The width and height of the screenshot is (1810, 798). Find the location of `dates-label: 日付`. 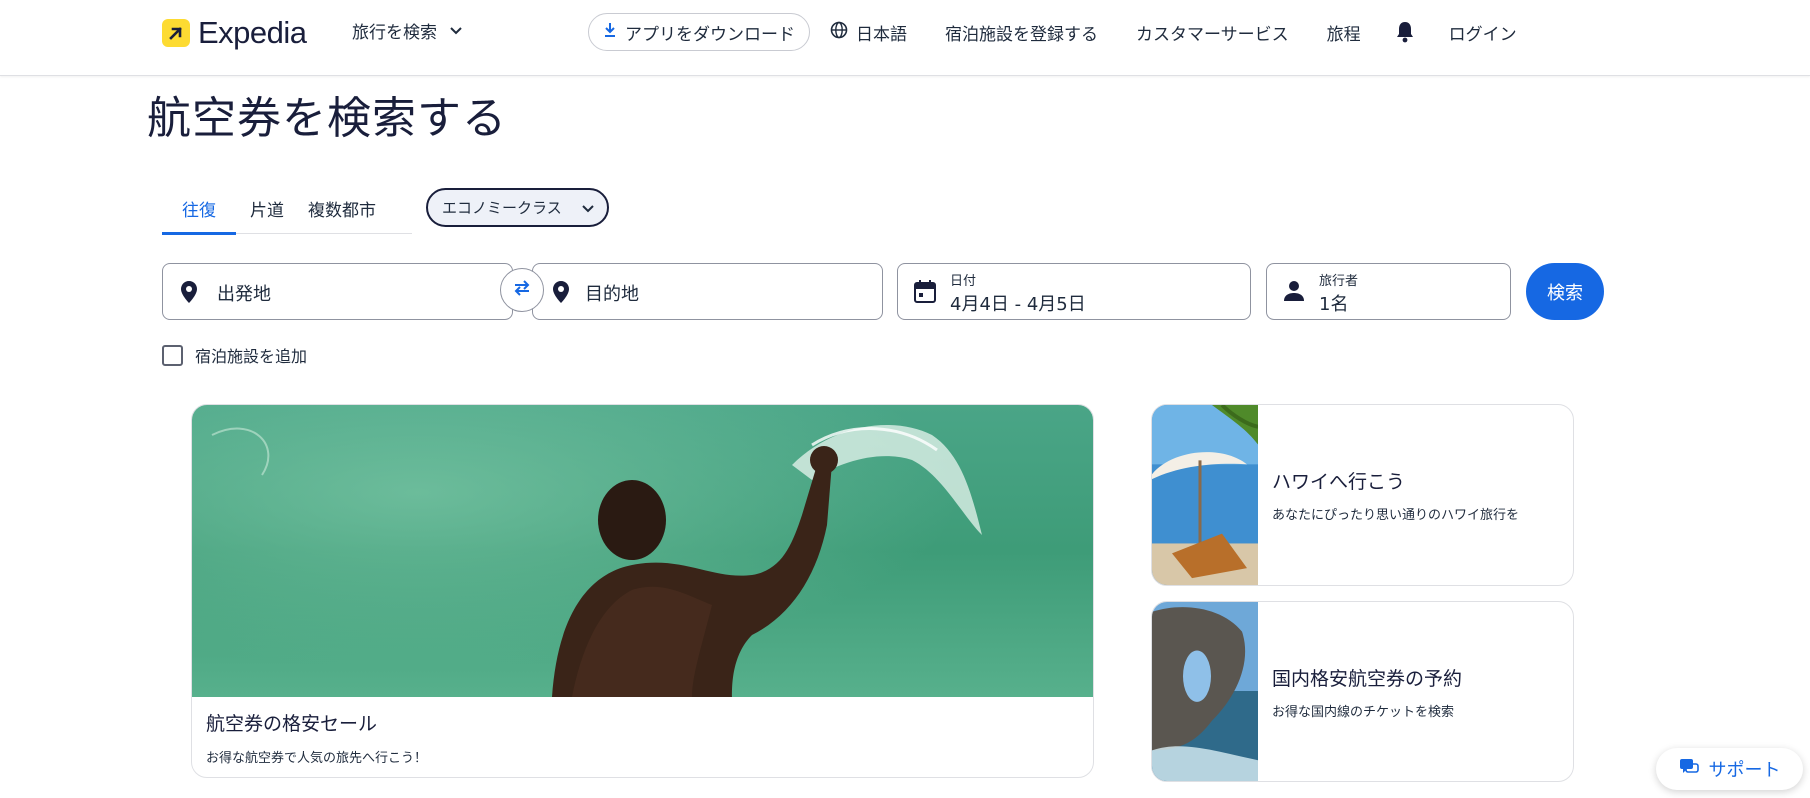

dates-label: 日付 is located at coordinates (963, 281).